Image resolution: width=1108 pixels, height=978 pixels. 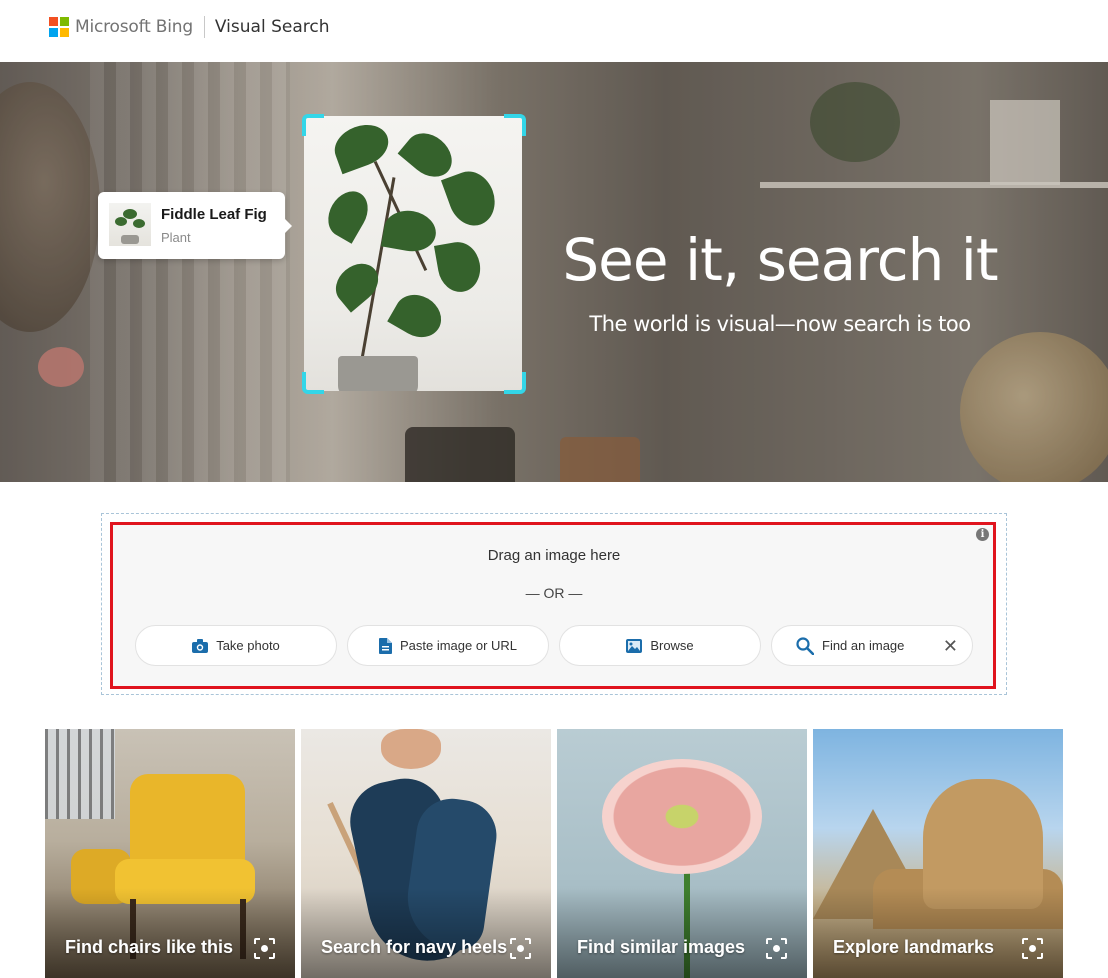 What do you see at coordinates (176, 237) in the screenshot?
I see `result-tag-subtitle: Plant` at bounding box center [176, 237].